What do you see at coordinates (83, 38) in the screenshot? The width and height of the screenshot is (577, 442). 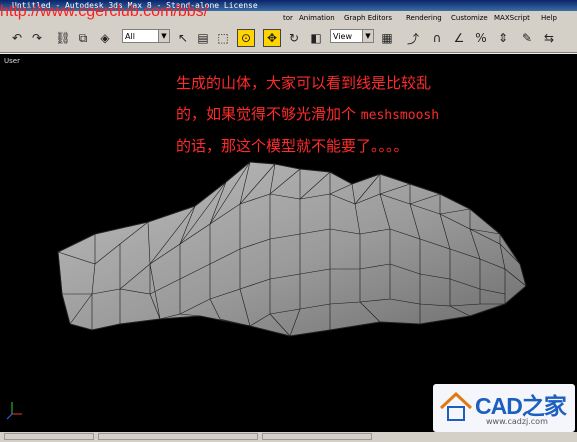 I see `unlink-icon: ⧉` at bounding box center [83, 38].